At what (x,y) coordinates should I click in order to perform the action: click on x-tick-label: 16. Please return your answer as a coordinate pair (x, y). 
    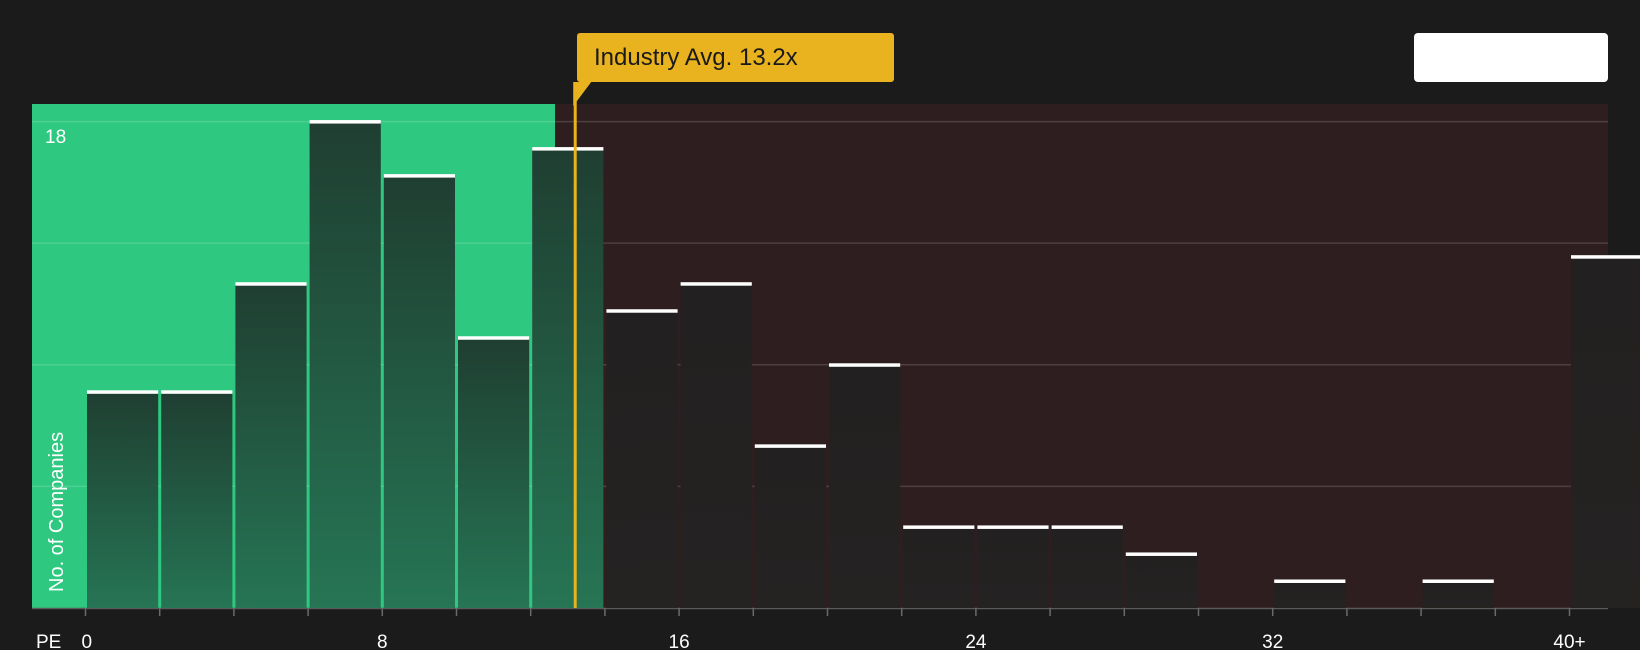
    Looking at the image, I should click on (679, 641).